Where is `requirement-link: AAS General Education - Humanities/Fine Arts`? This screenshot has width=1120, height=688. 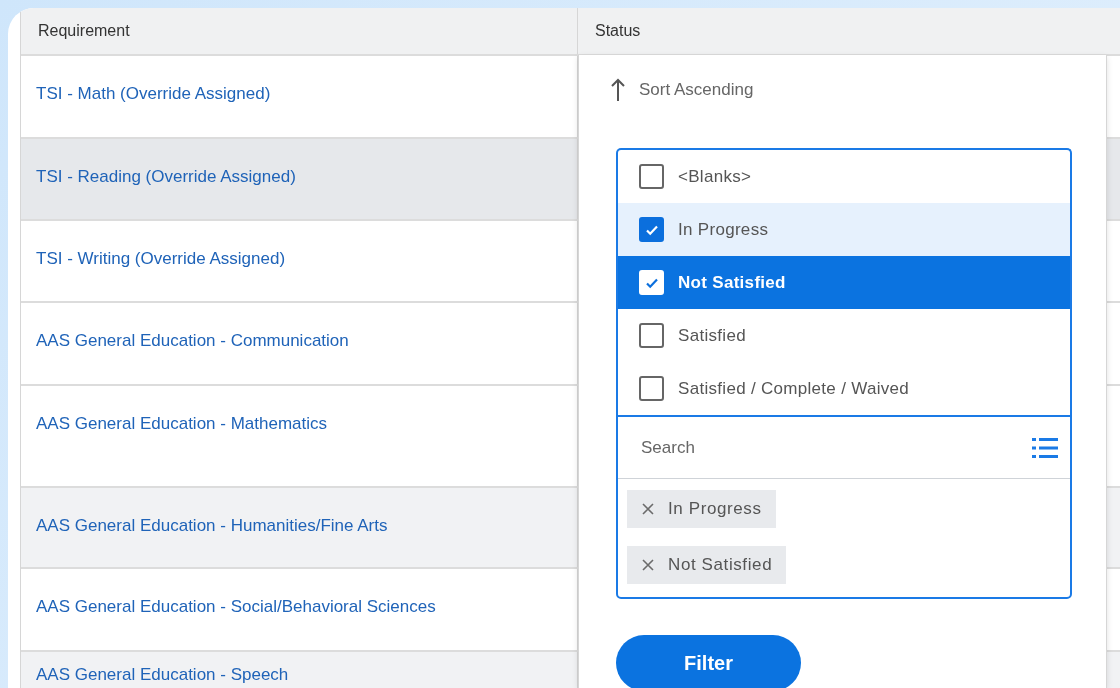 requirement-link: AAS General Education - Humanities/Fine Arts is located at coordinates (212, 525).